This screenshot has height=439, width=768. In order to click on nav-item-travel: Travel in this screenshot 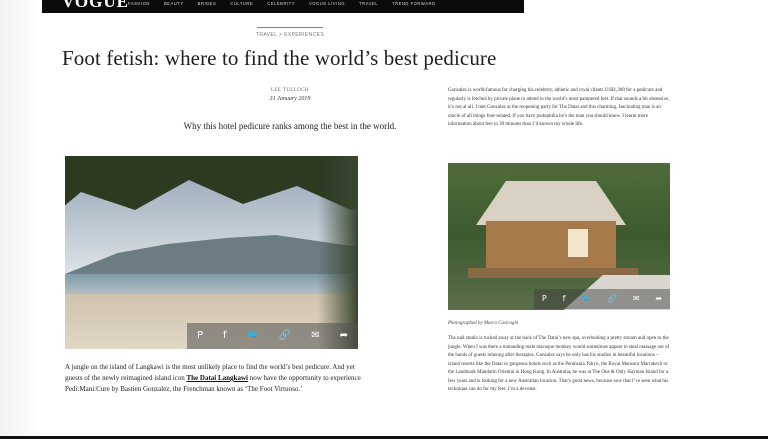, I will do `click(368, 3)`.